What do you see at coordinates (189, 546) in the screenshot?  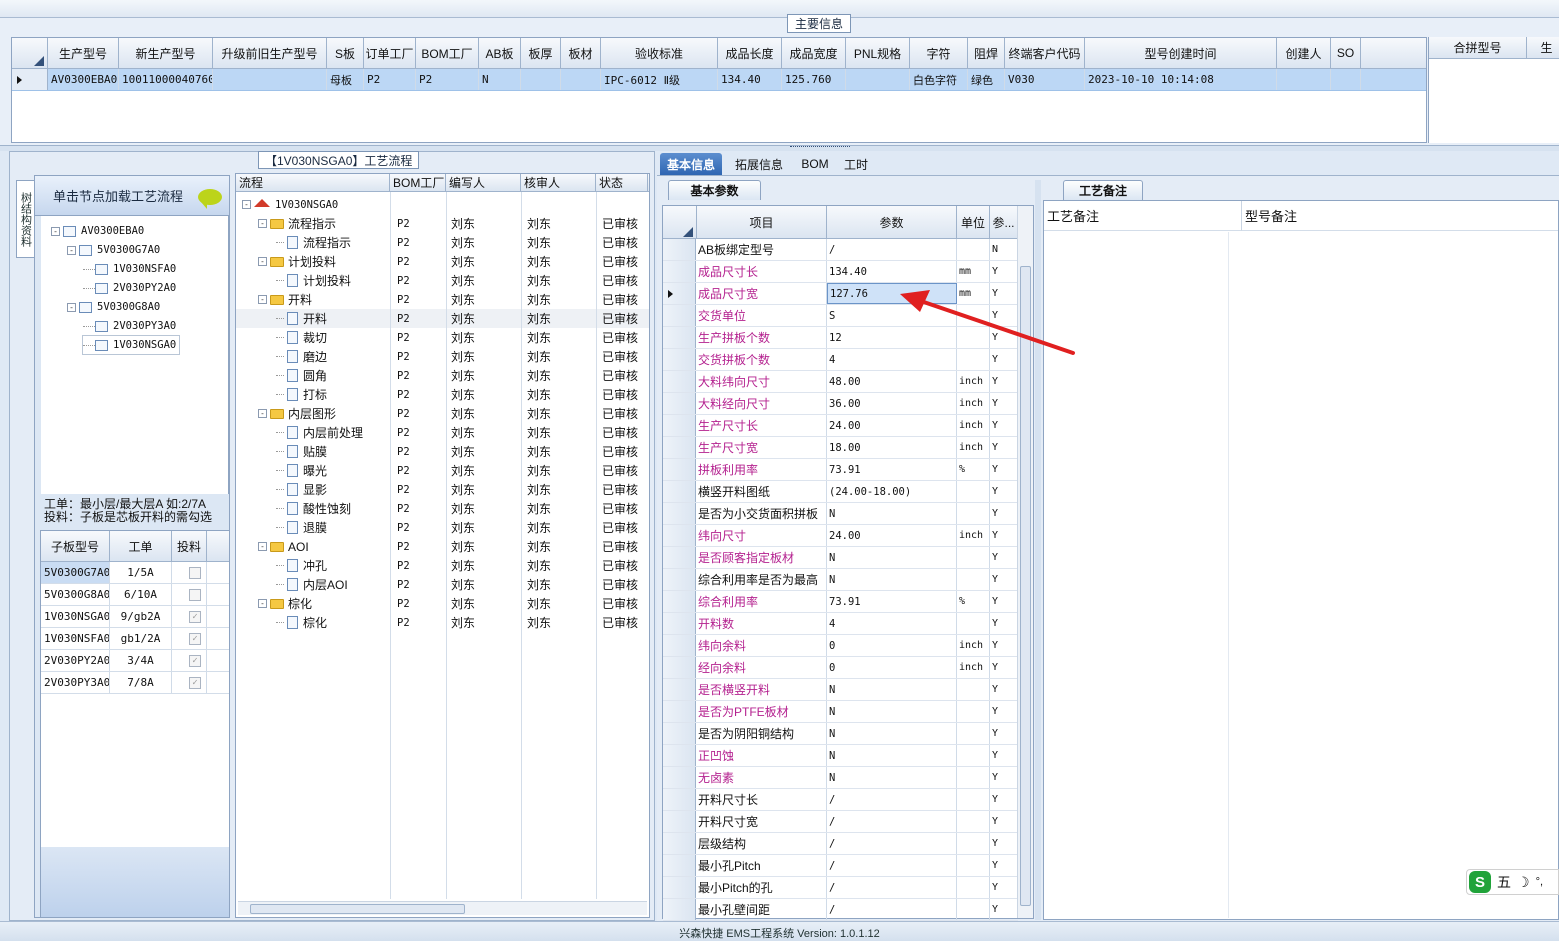 I see `column-header: 投料` at bounding box center [189, 546].